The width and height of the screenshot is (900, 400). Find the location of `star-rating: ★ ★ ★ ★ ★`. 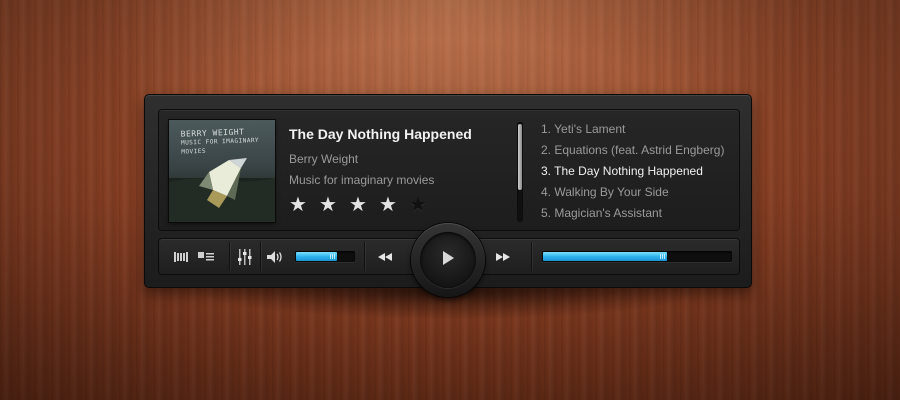

star-rating: ★ ★ ★ ★ ★ is located at coordinates (358, 205).